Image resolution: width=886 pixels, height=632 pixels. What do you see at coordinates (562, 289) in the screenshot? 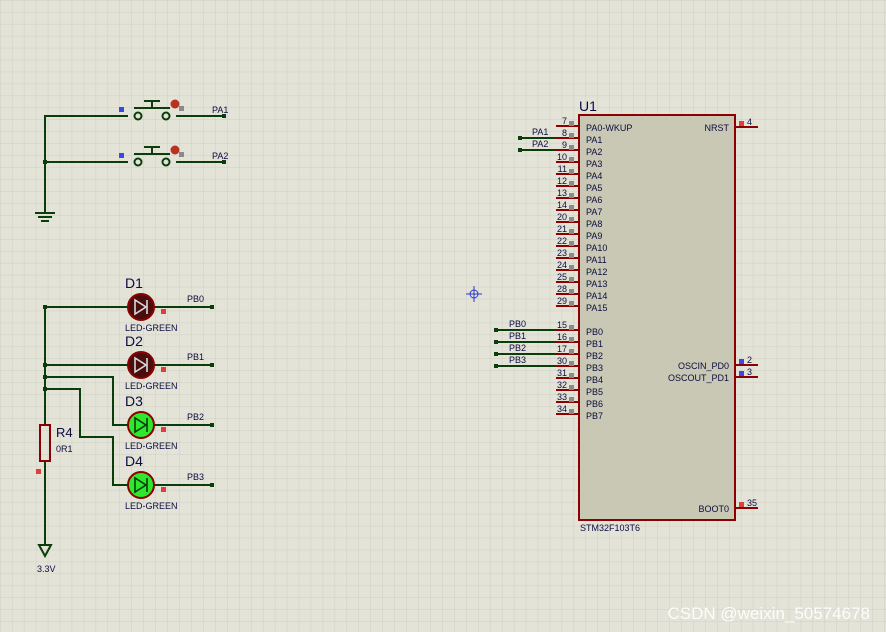
I see `pin-number: 28` at bounding box center [562, 289].